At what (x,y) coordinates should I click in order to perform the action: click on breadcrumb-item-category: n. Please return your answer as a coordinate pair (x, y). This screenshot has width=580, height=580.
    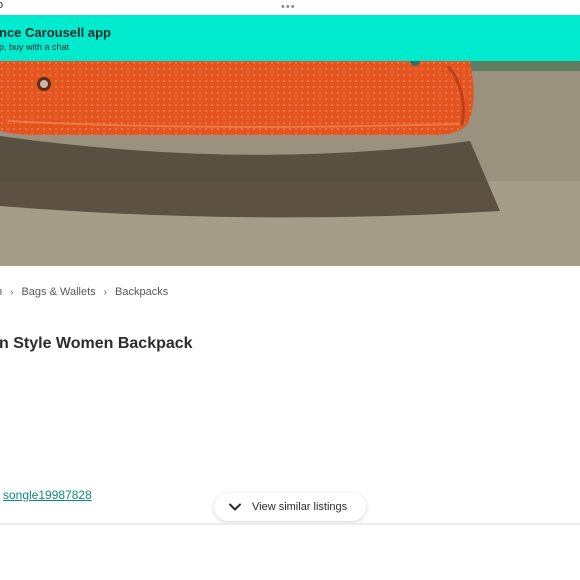
    Looking at the image, I should click on (1, 292).